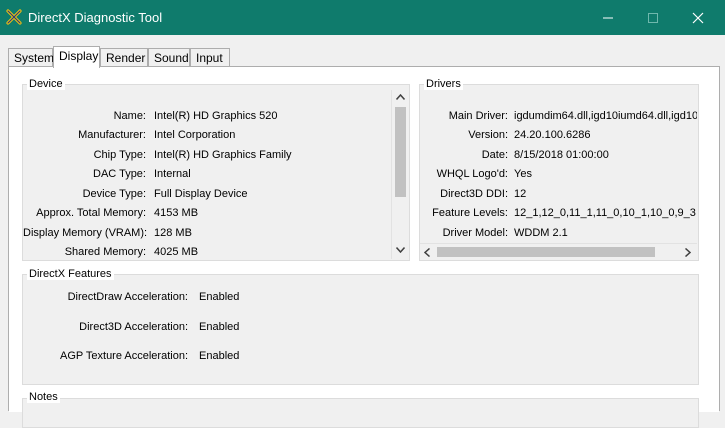 The image size is (725, 428). What do you see at coordinates (475, 233) in the screenshot?
I see `driver-row-label: Driver Model:` at bounding box center [475, 233].